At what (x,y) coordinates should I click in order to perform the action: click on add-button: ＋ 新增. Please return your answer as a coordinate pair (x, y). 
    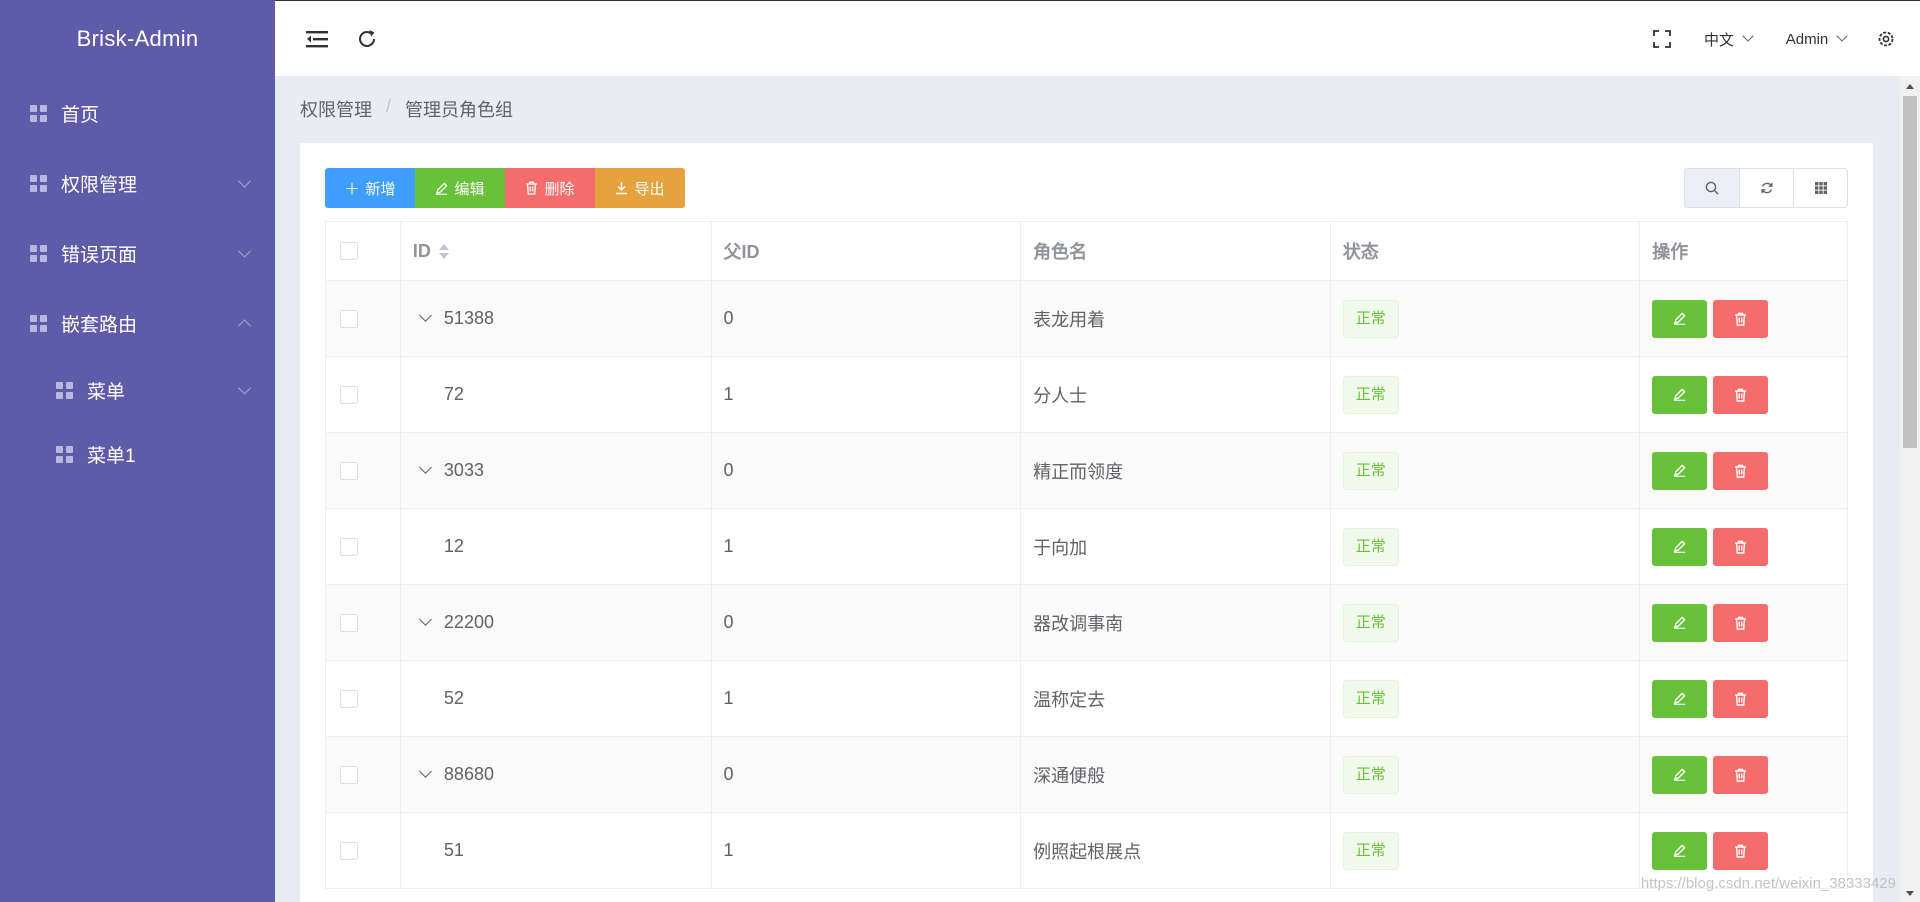
    Looking at the image, I should click on (370, 188).